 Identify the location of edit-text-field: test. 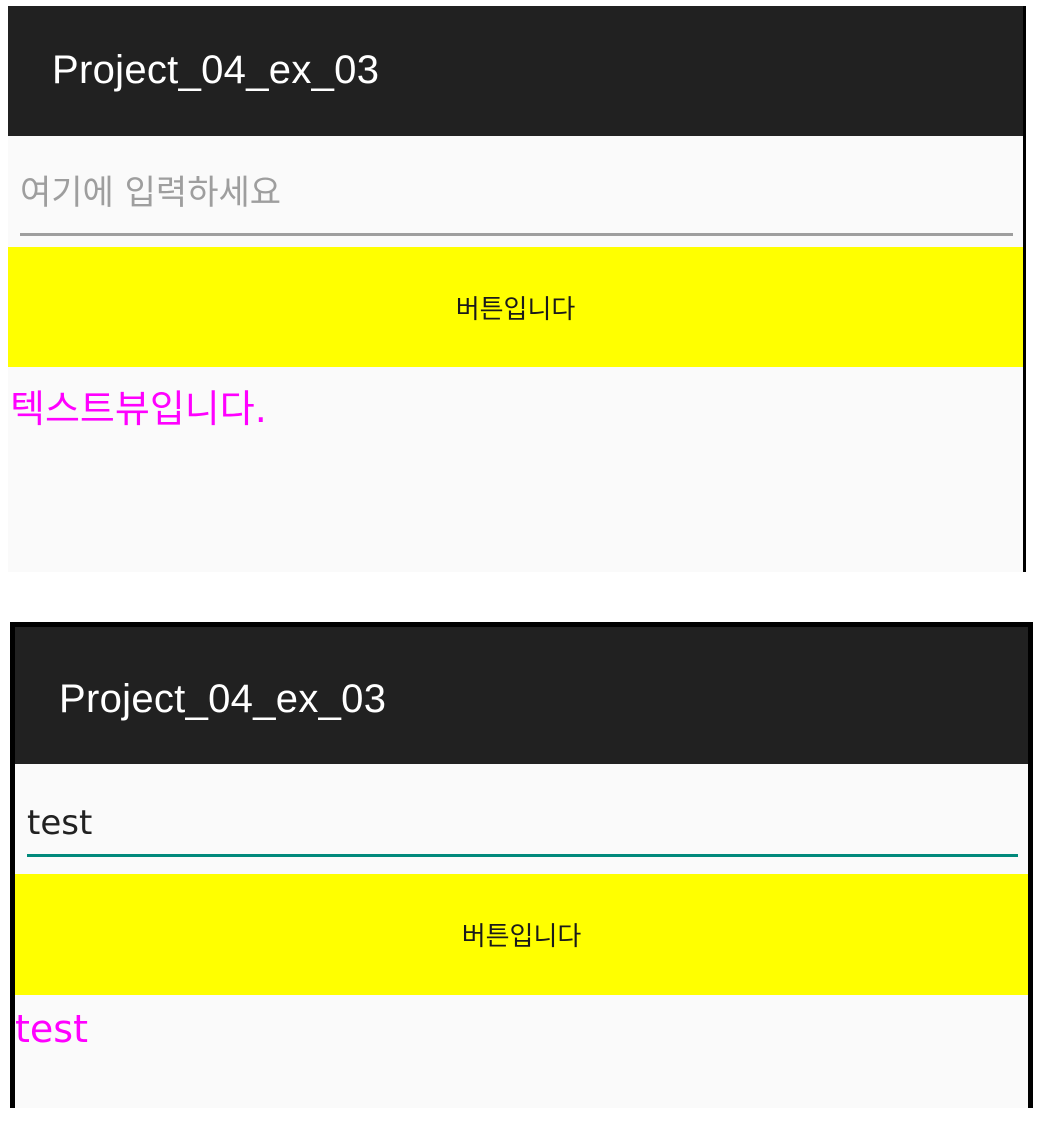
(522, 828).